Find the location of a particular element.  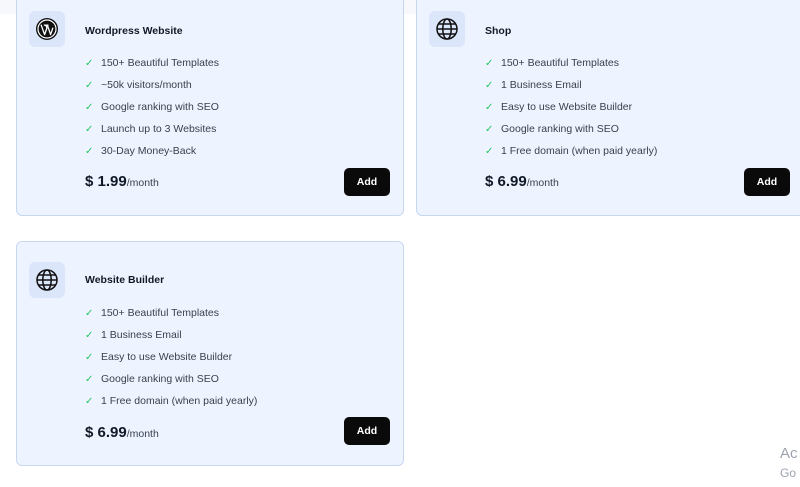

feature-item: ✓ 30-Day Money-Back is located at coordinates (141, 151).